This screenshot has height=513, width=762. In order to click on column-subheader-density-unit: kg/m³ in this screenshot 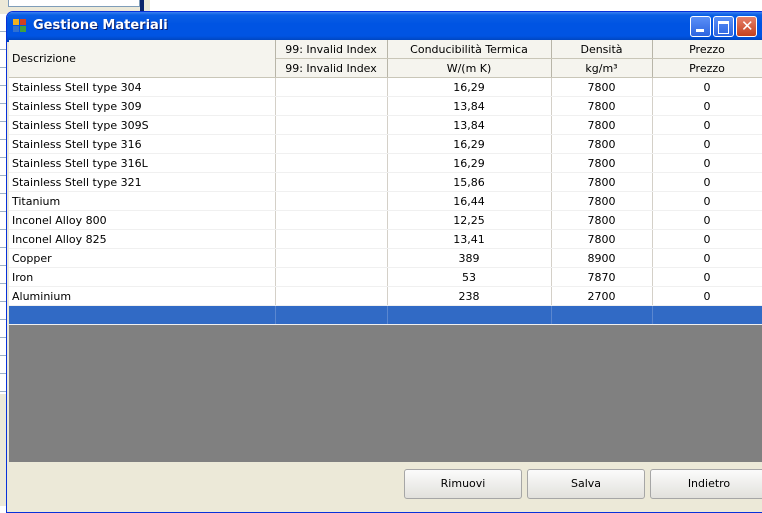, I will do `click(602, 68)`.